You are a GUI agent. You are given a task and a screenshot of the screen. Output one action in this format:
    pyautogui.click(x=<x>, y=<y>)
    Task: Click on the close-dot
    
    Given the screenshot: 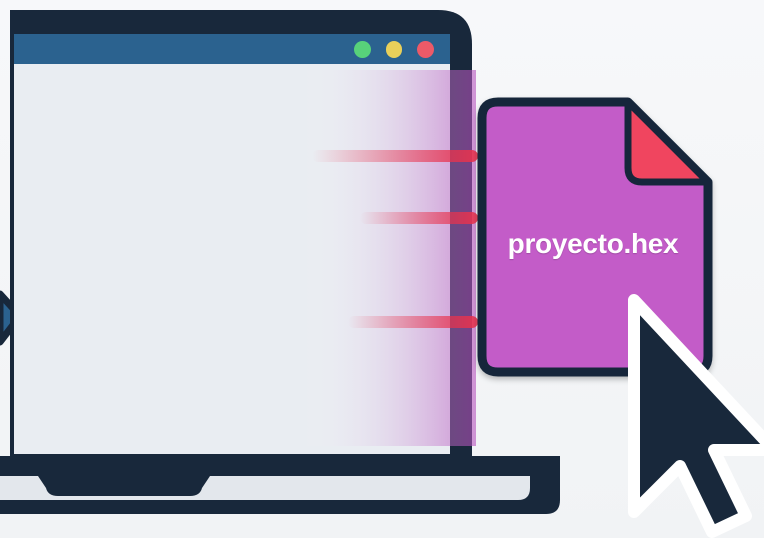 What is the action you would take?
    pyautogui.click(x=426, y=49)
    